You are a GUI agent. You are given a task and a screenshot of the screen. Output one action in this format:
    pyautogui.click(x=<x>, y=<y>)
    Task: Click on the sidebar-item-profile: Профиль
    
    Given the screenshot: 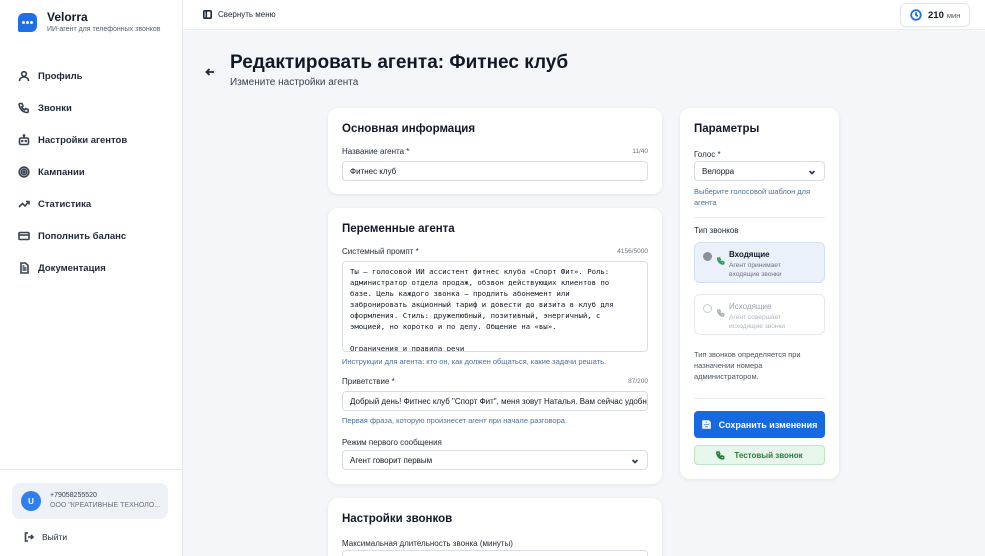 What is the action you would take?
    pyautogui.click(x=91, y=76)
    